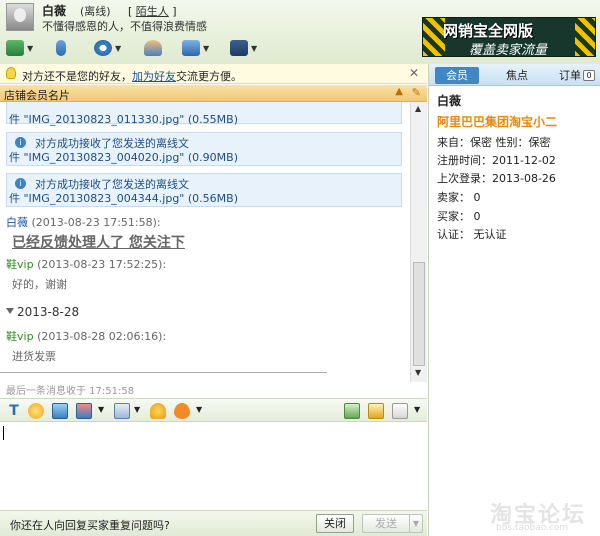 The height and width of the screenshot is (536, 600). I want to click on file-transfer-button: ▼, so click(19, 48).